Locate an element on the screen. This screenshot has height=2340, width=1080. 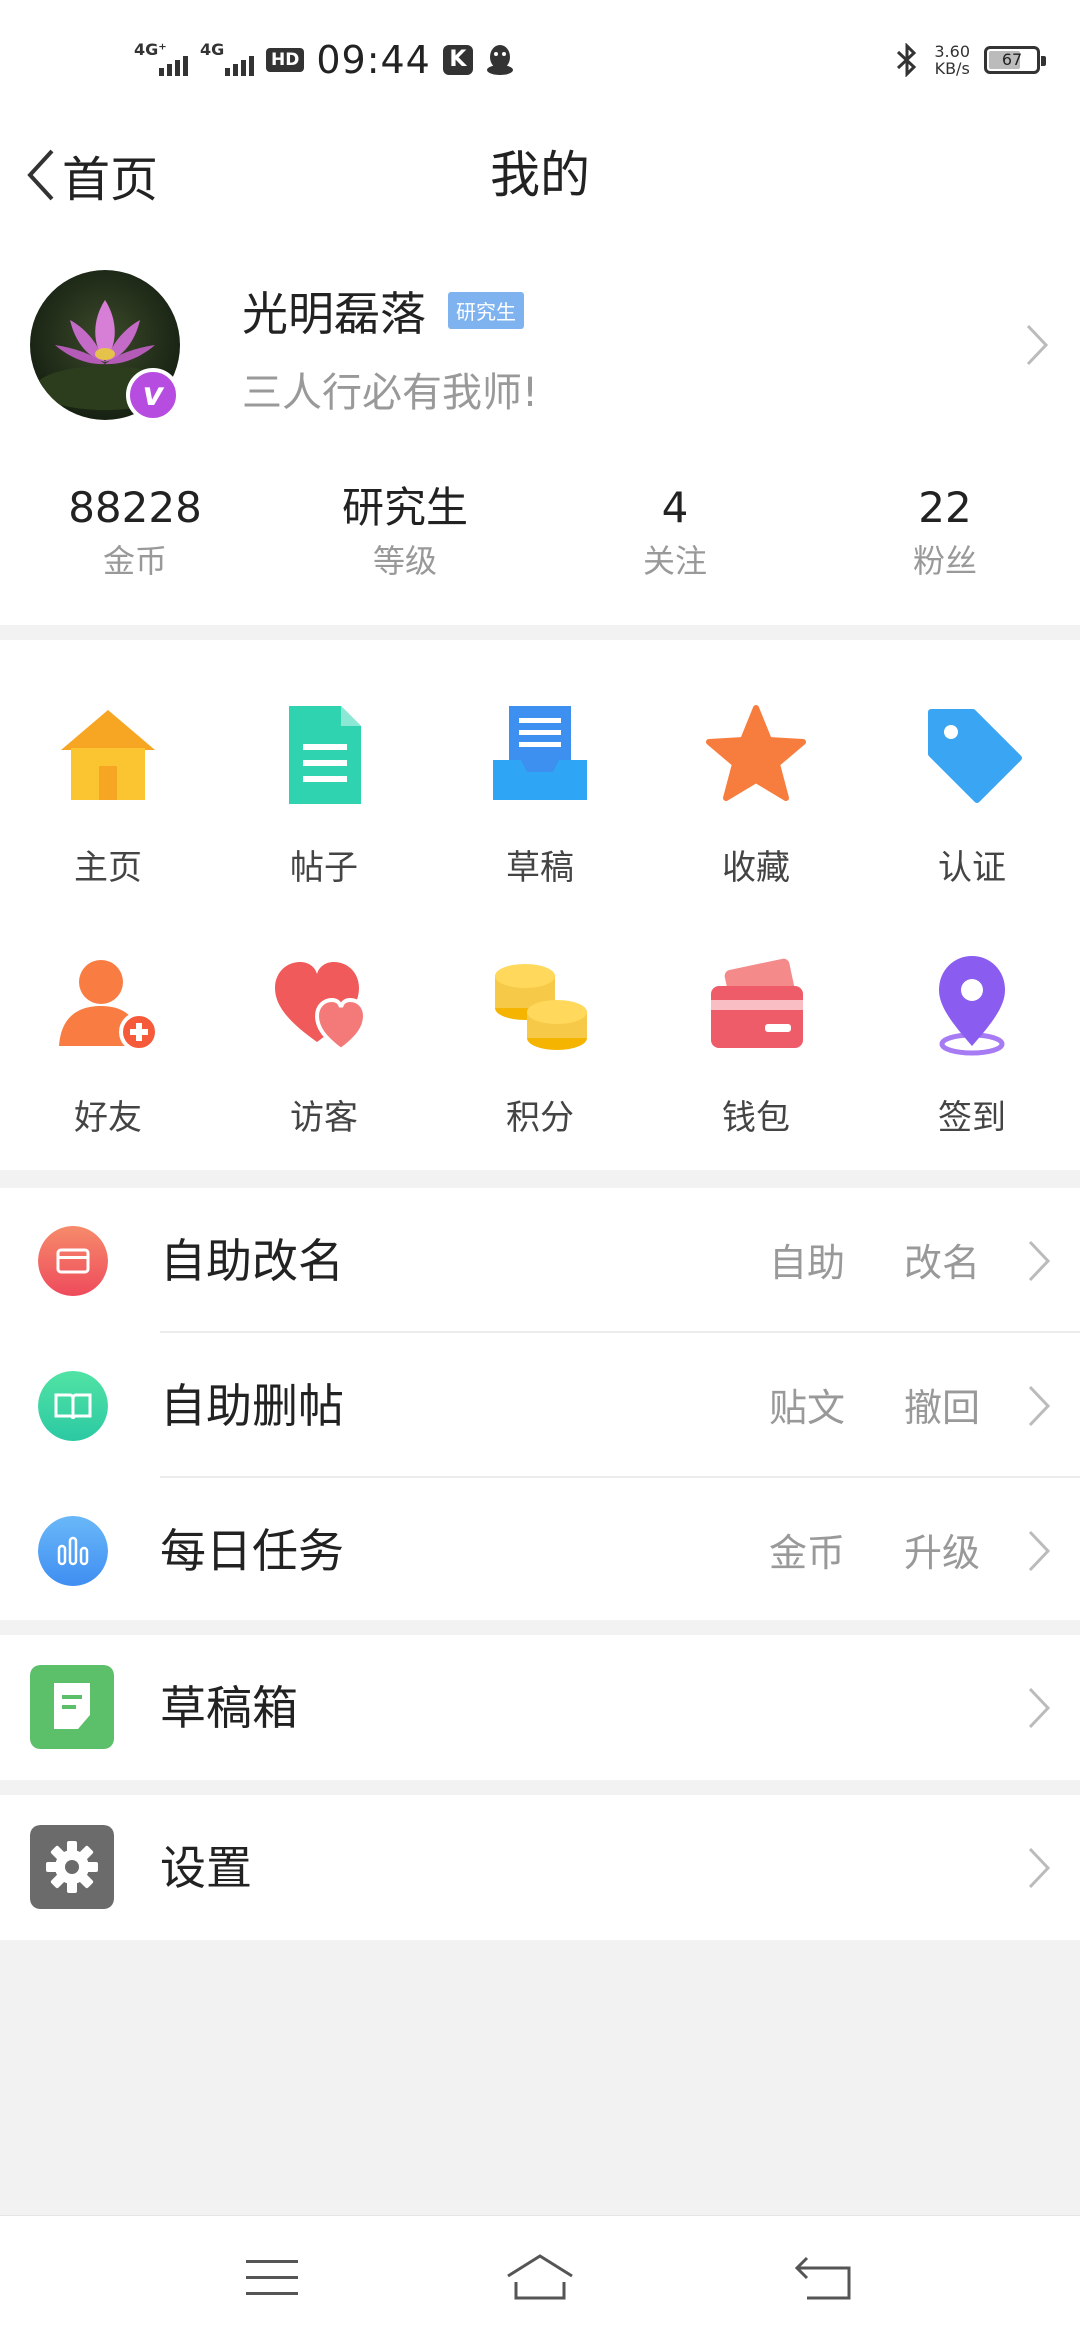
network-speed: 3.60 KB/s is located at coordinates (952, 60).